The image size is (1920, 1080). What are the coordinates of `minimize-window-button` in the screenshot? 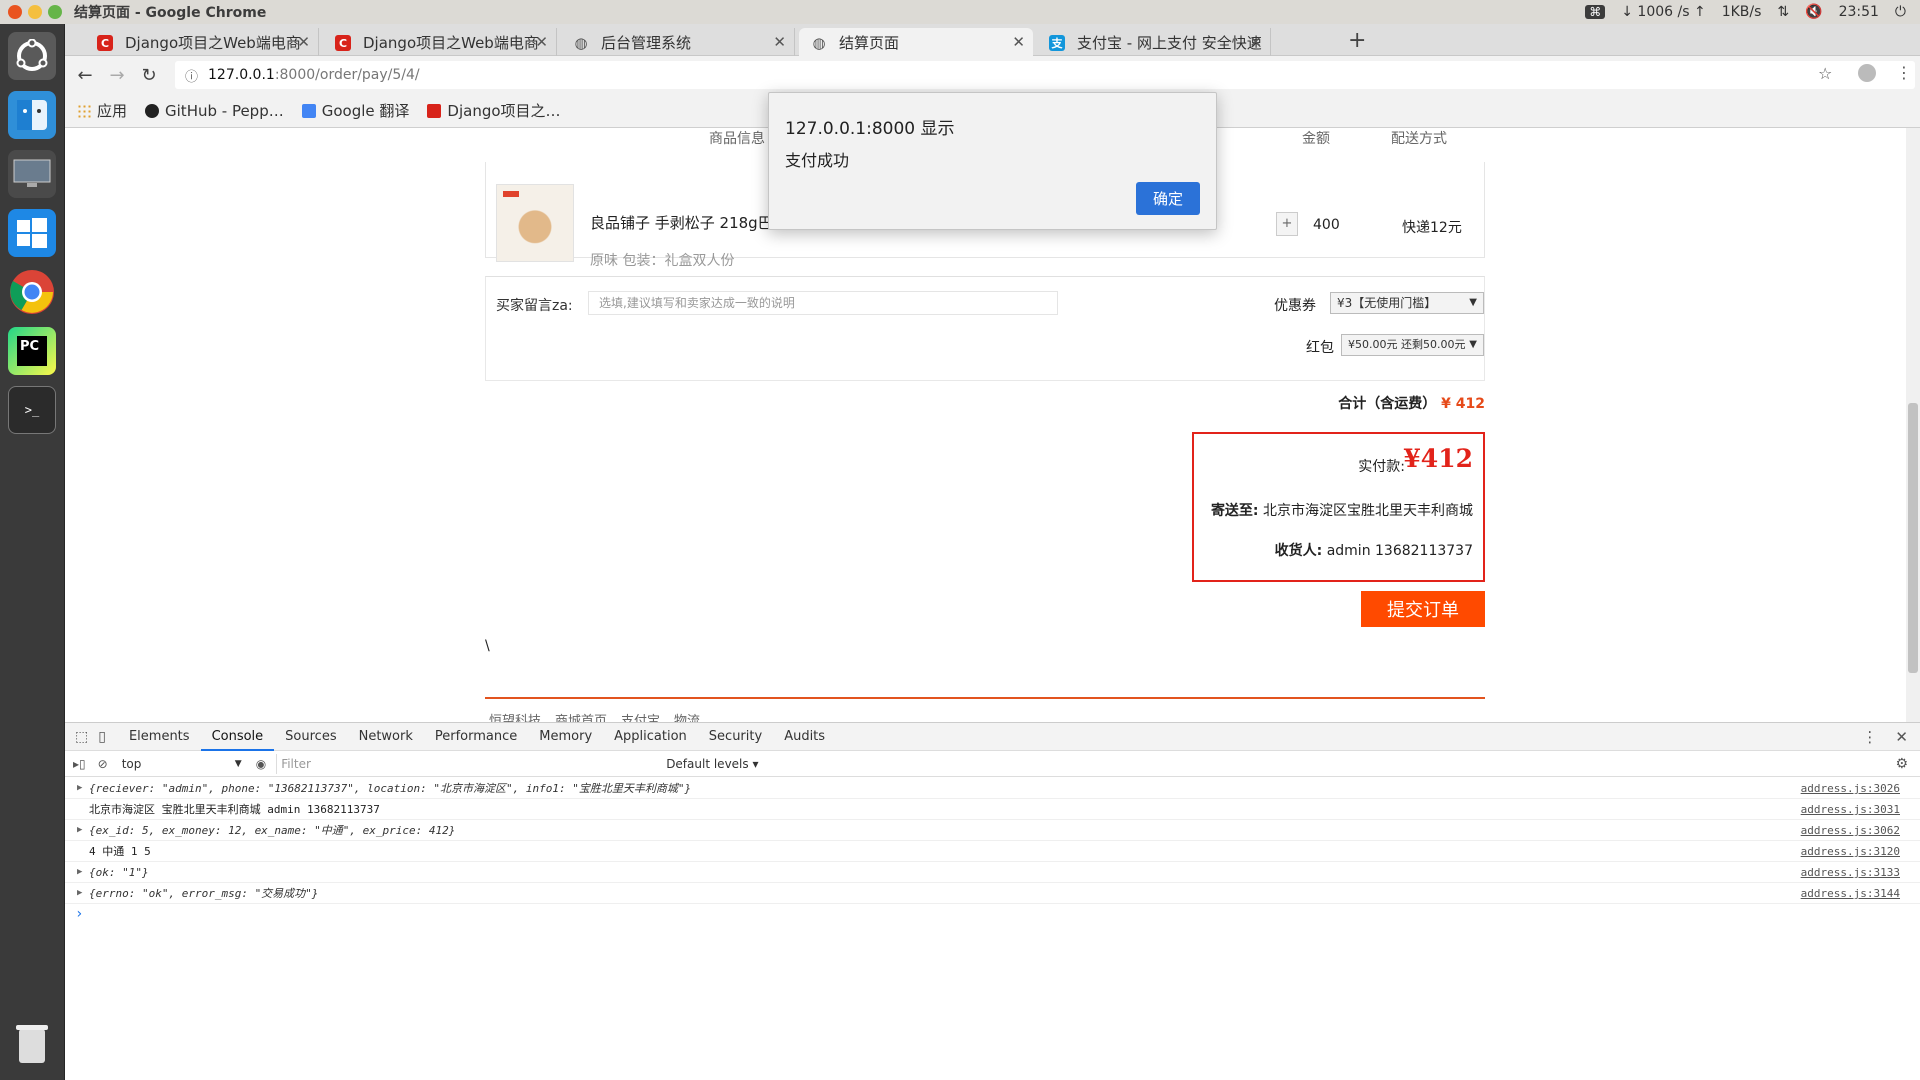 It's located at (35, 12).